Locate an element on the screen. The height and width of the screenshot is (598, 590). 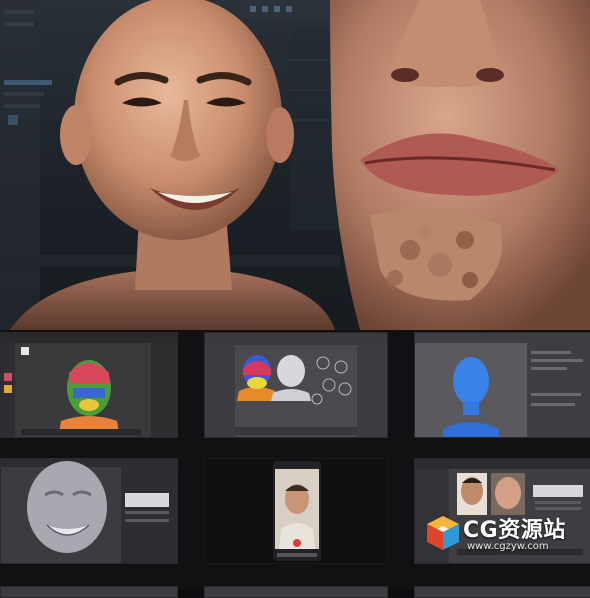
thumbnail-zbrush-polypaint is located at coordinates (89, 385).